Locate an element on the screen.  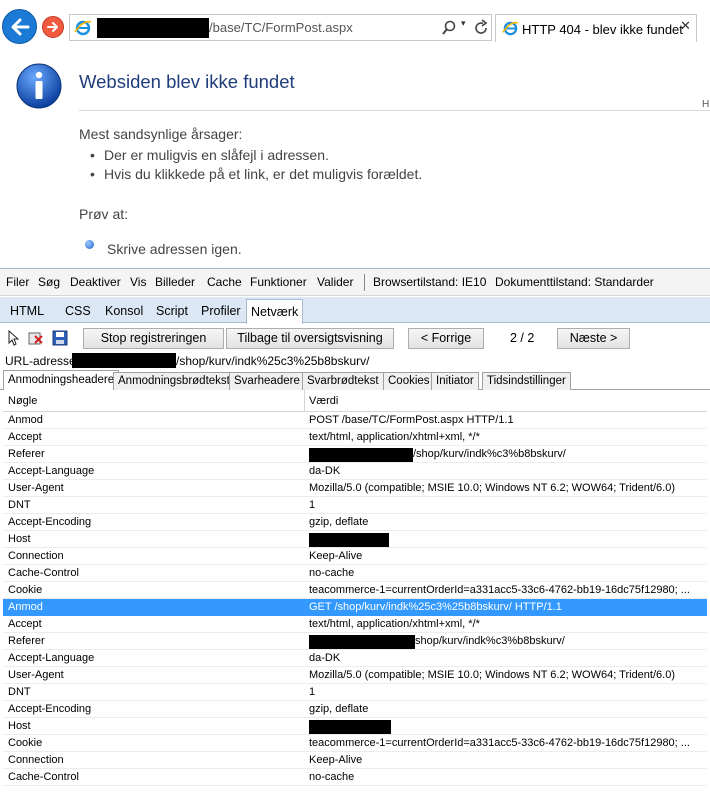
select-element-icon is located at coordinates (14, 338).